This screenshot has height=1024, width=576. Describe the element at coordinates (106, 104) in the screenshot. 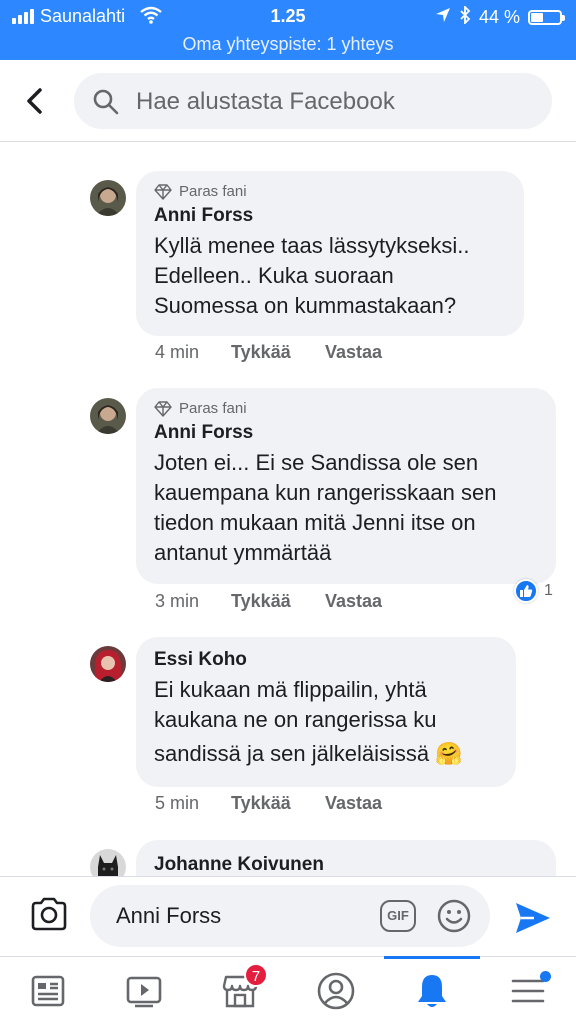

I see `search-icon` at that location.